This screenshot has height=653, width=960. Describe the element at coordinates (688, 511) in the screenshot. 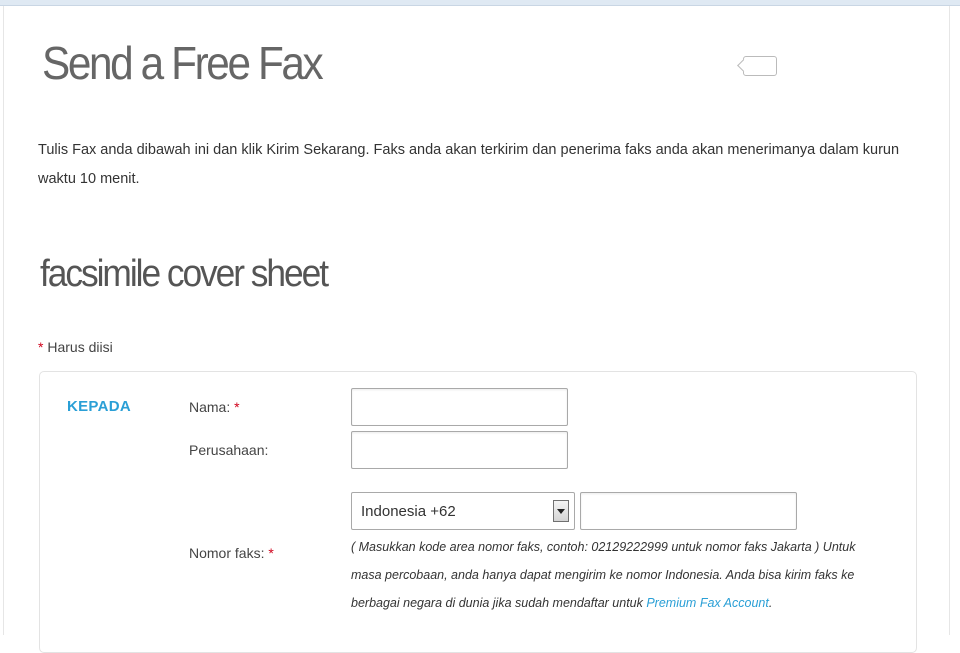

I see `fax-number-input` at that location.